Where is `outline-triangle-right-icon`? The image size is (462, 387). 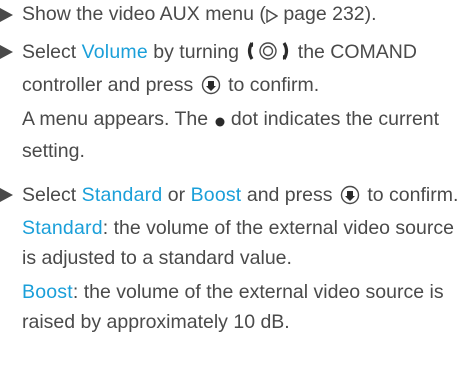
outline-triangle-right-icon is located at coordinates (272, 18).